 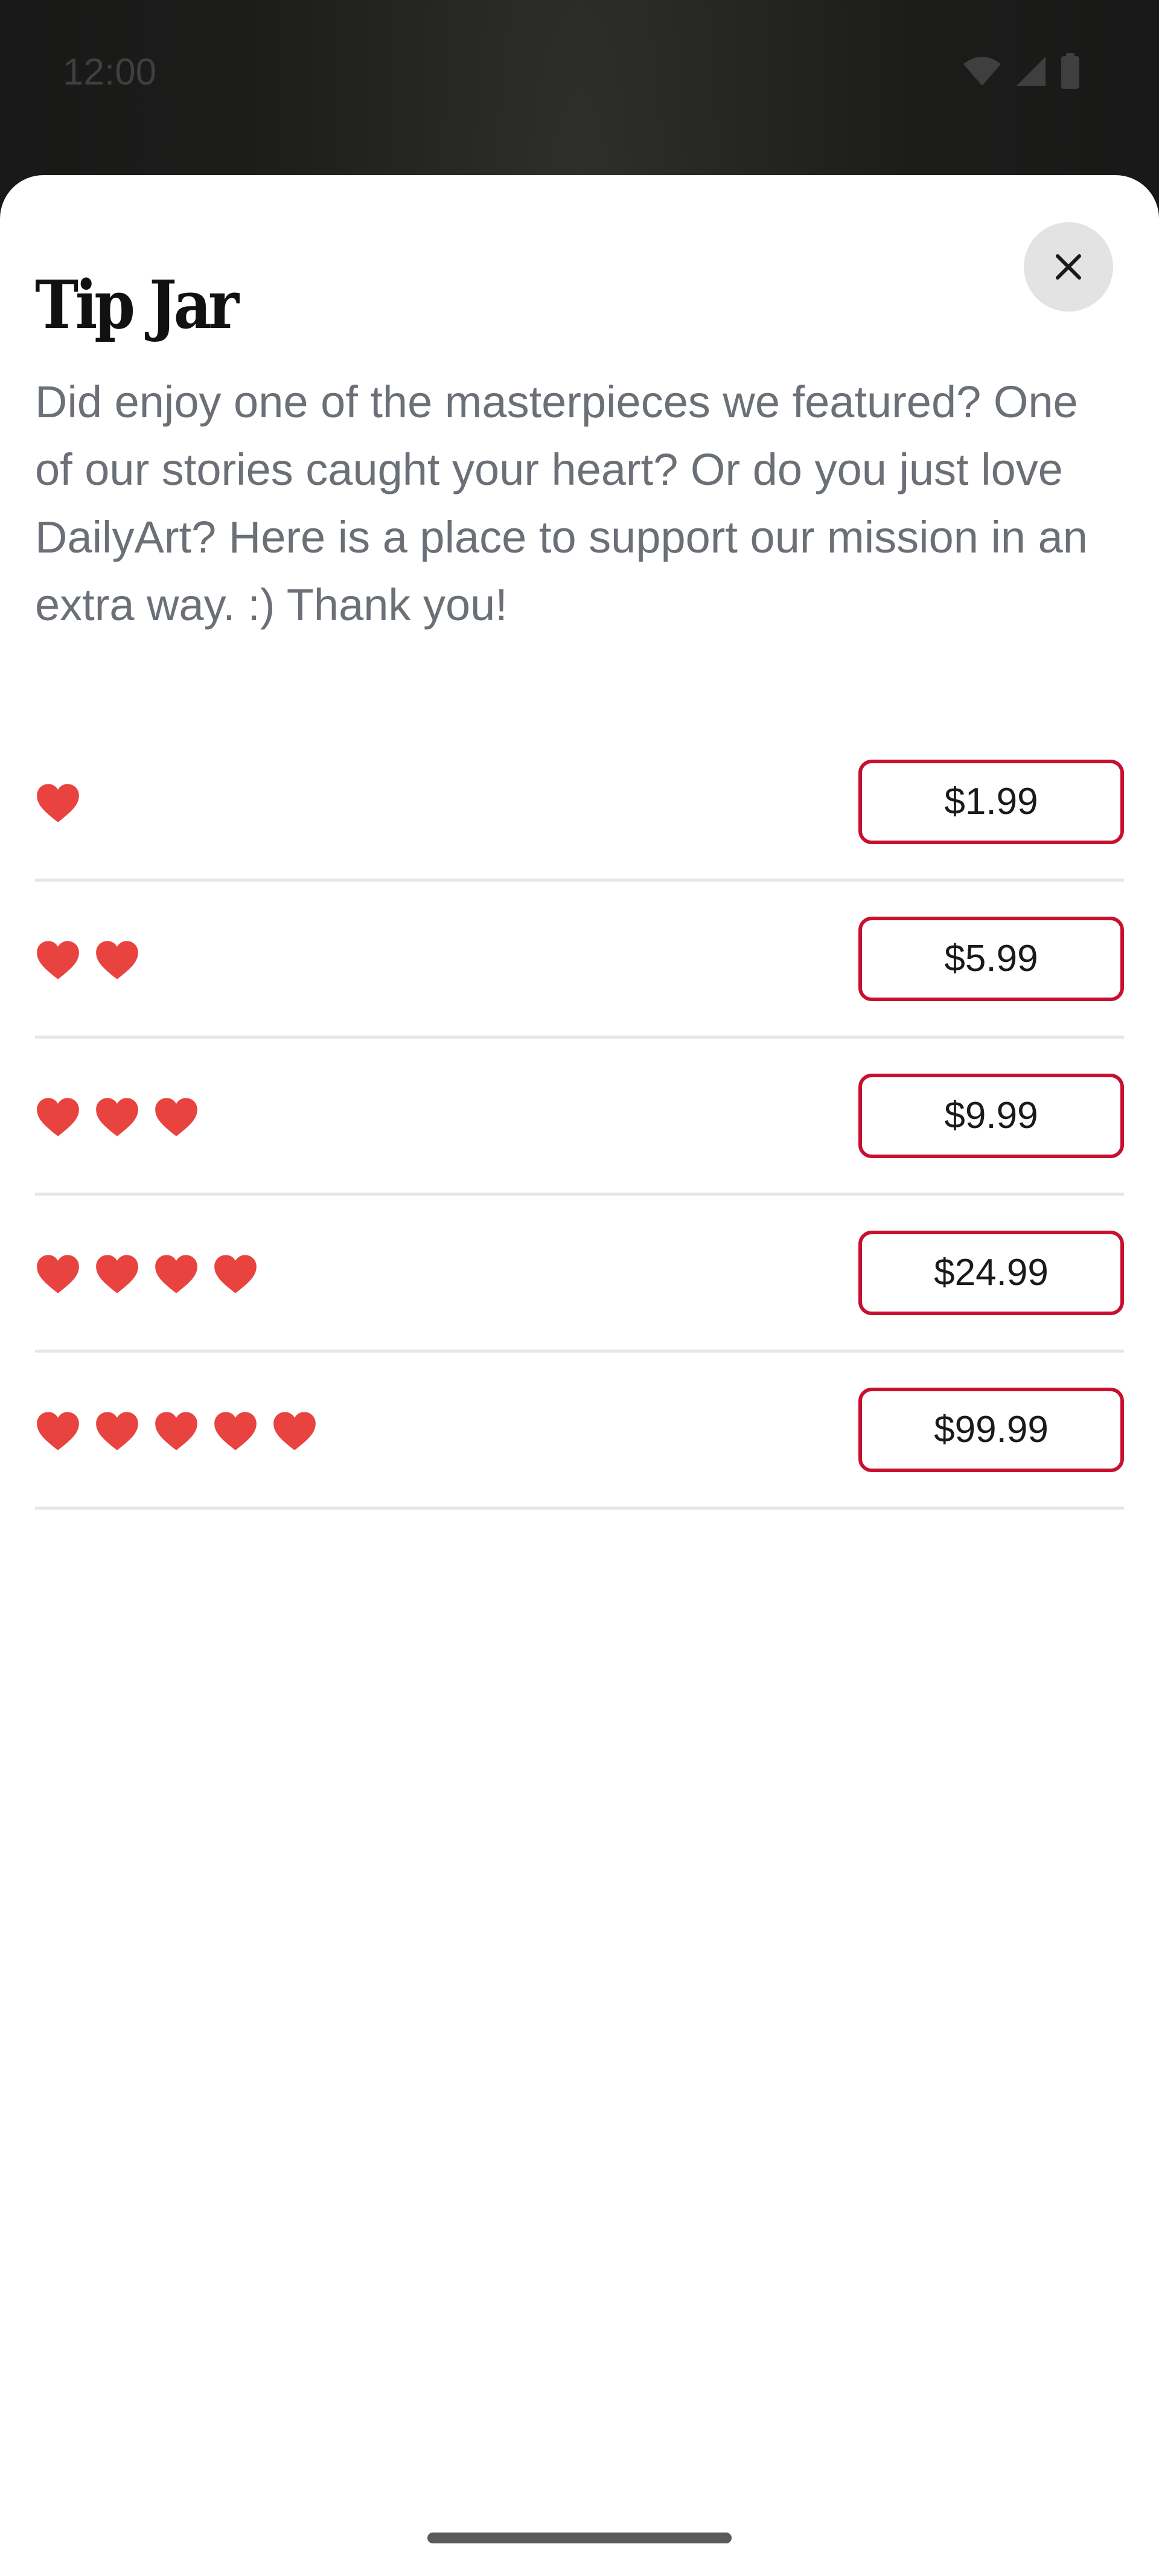 I want to click on wifi-icon, so click(x=982, y=71).